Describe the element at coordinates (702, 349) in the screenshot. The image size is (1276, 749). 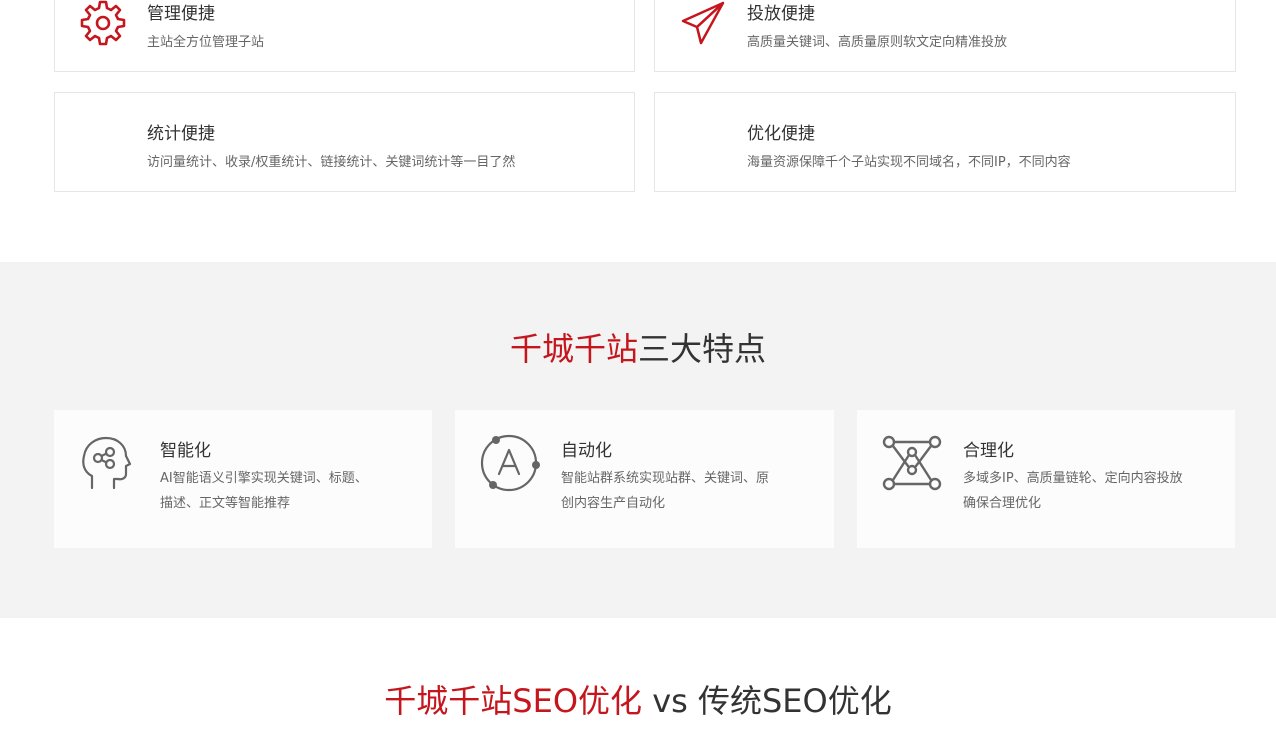
I see `section-title-rest: 三大特点` at that location.